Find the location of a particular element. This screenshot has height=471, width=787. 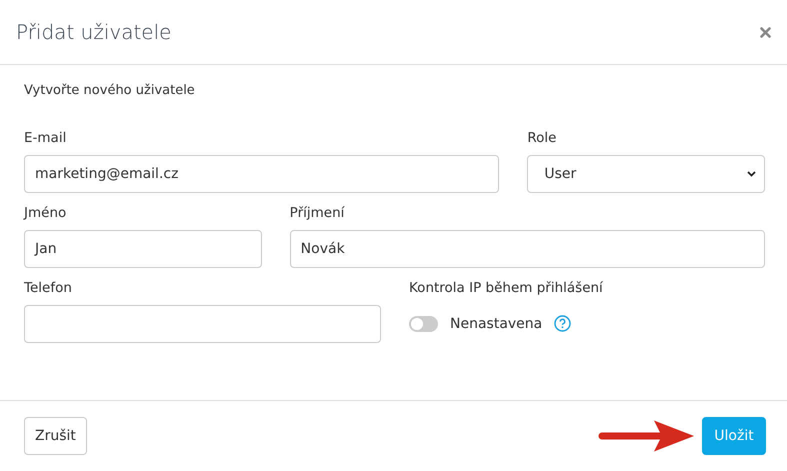

phone-field is located at coordinates (202, 324).